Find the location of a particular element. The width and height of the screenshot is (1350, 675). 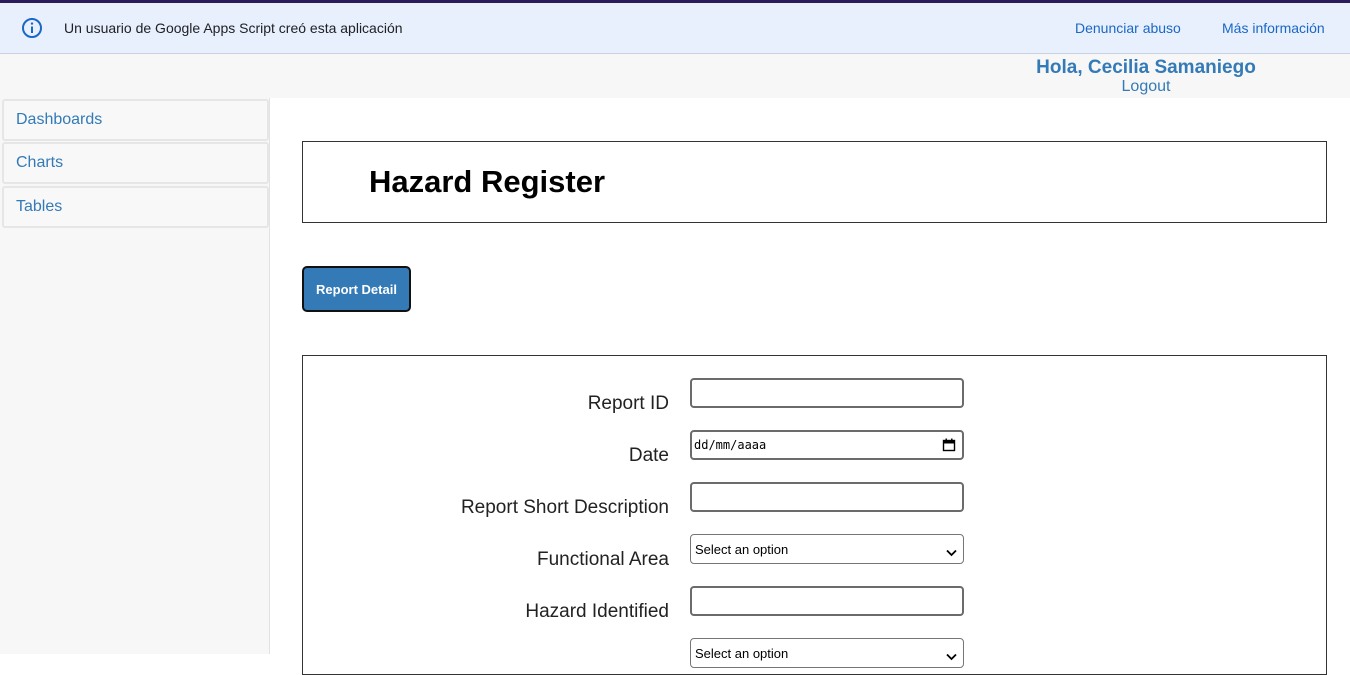

functional-area-selected: Select an option is located at coordinates (742, 549).